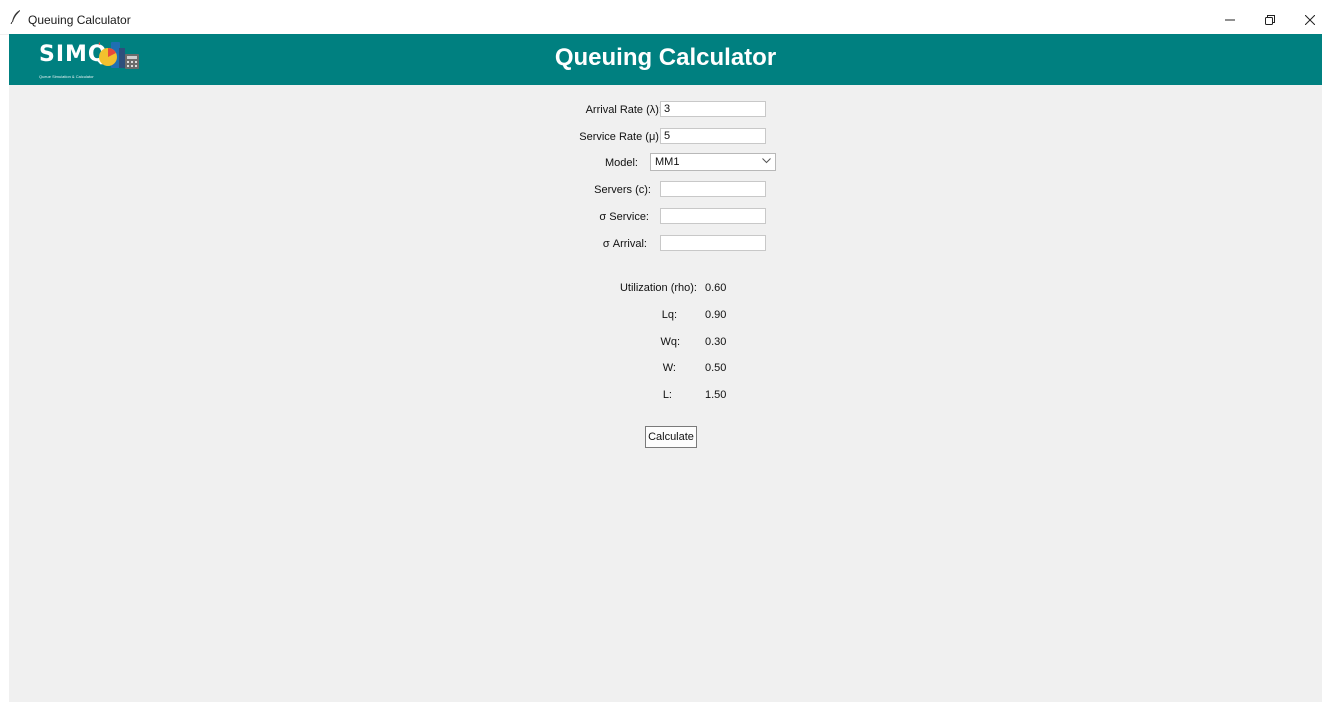 The image size is (1322, 702). Describe the element at coordinates (15, 17) in the screenshot. I see `feather-icon` at that location.